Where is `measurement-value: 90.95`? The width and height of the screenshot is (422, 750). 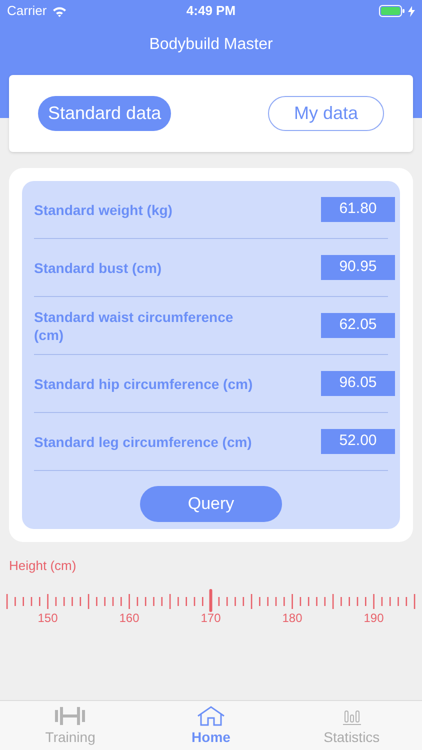
measurement-value: 90.95 is located at coordinates (358, 267).